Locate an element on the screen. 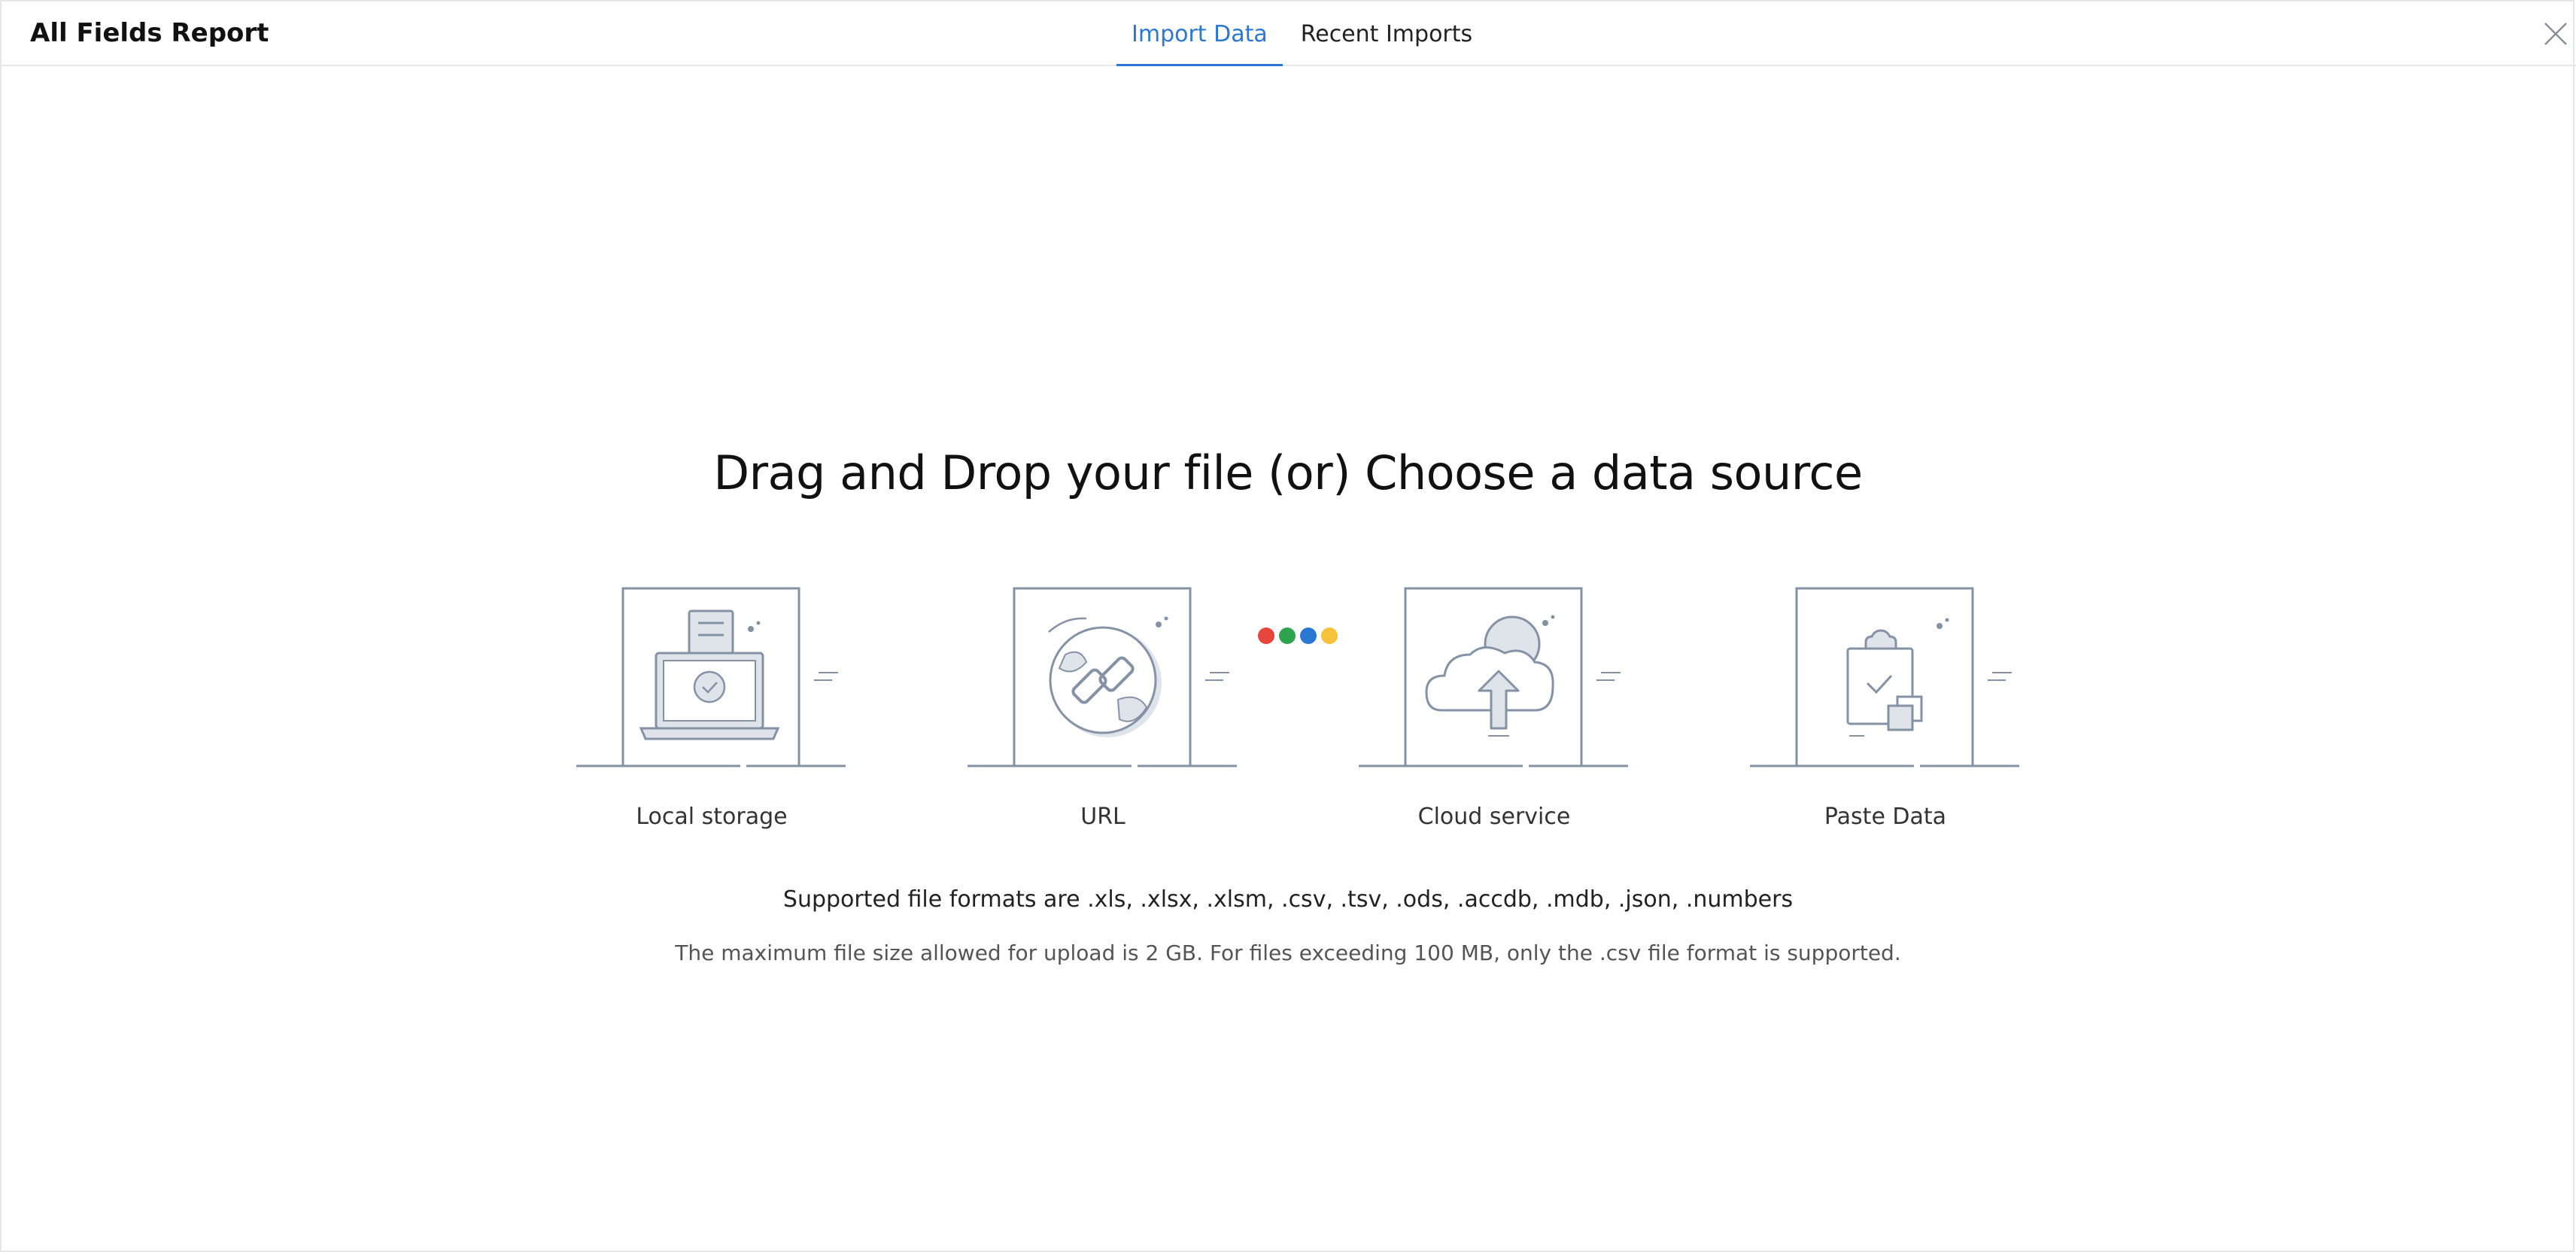 Image resolution: width=2576 pixels, height=1255 pixels. source-label: Cloud service is located at coordinates (1494, 817).